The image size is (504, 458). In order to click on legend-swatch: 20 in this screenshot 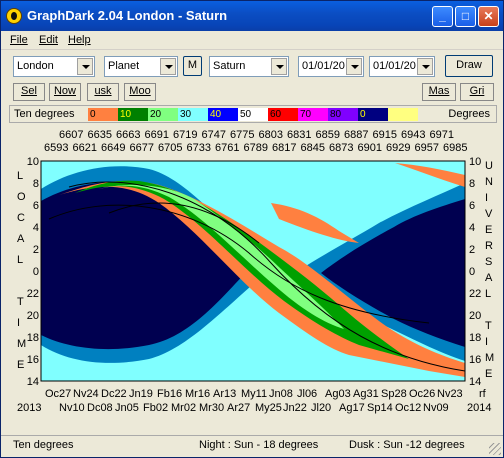, I will do `click(163, 114)`.